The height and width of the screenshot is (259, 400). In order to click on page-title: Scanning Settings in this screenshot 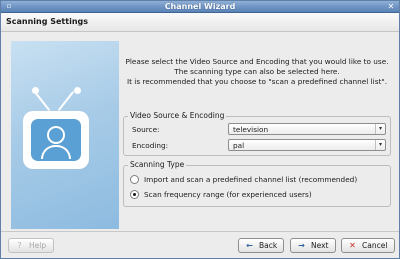, I will do `click(47, 21)`.